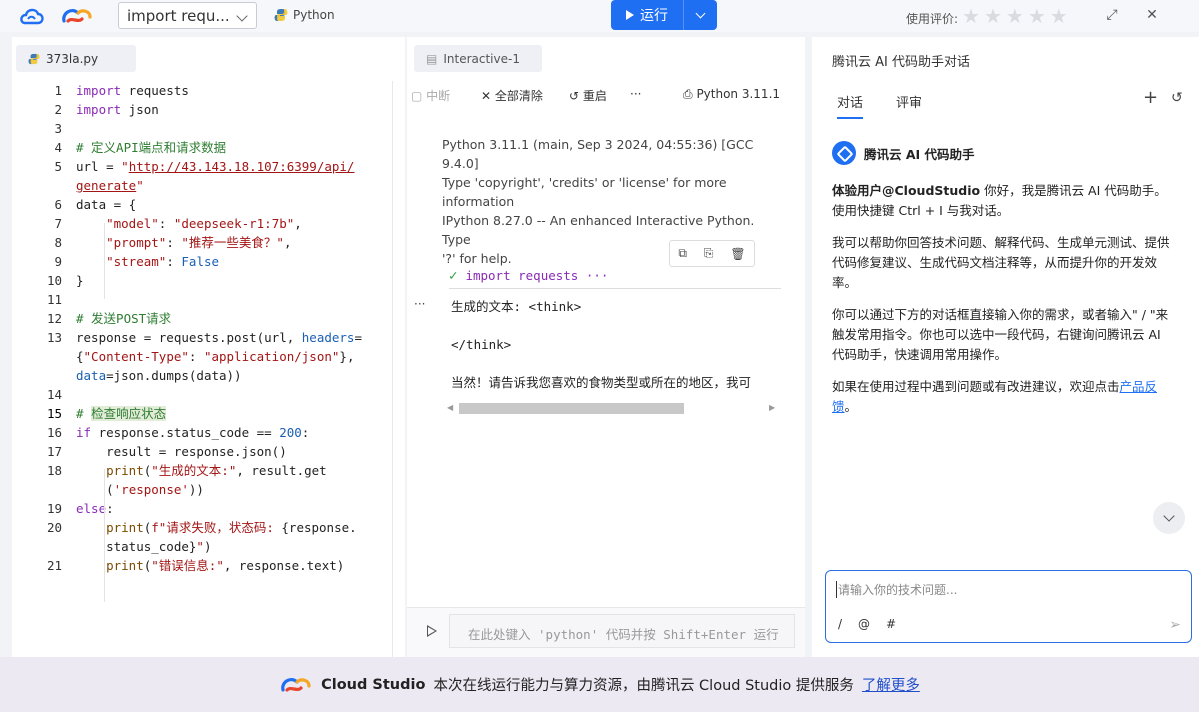 The width and height of the screenshot is (1199, 712). Describe the element at coordinates (104, 507) in the screenshot. I see `indent-guide` at that location.